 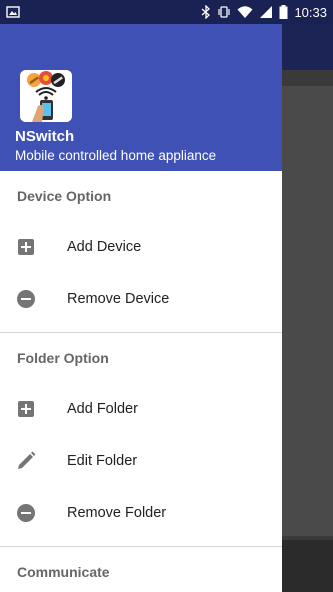 What do you see at coordinates (102, 461) in the screenshot?
I see `menu-item-label: Edit Folder` at bounding box center [102, 461].